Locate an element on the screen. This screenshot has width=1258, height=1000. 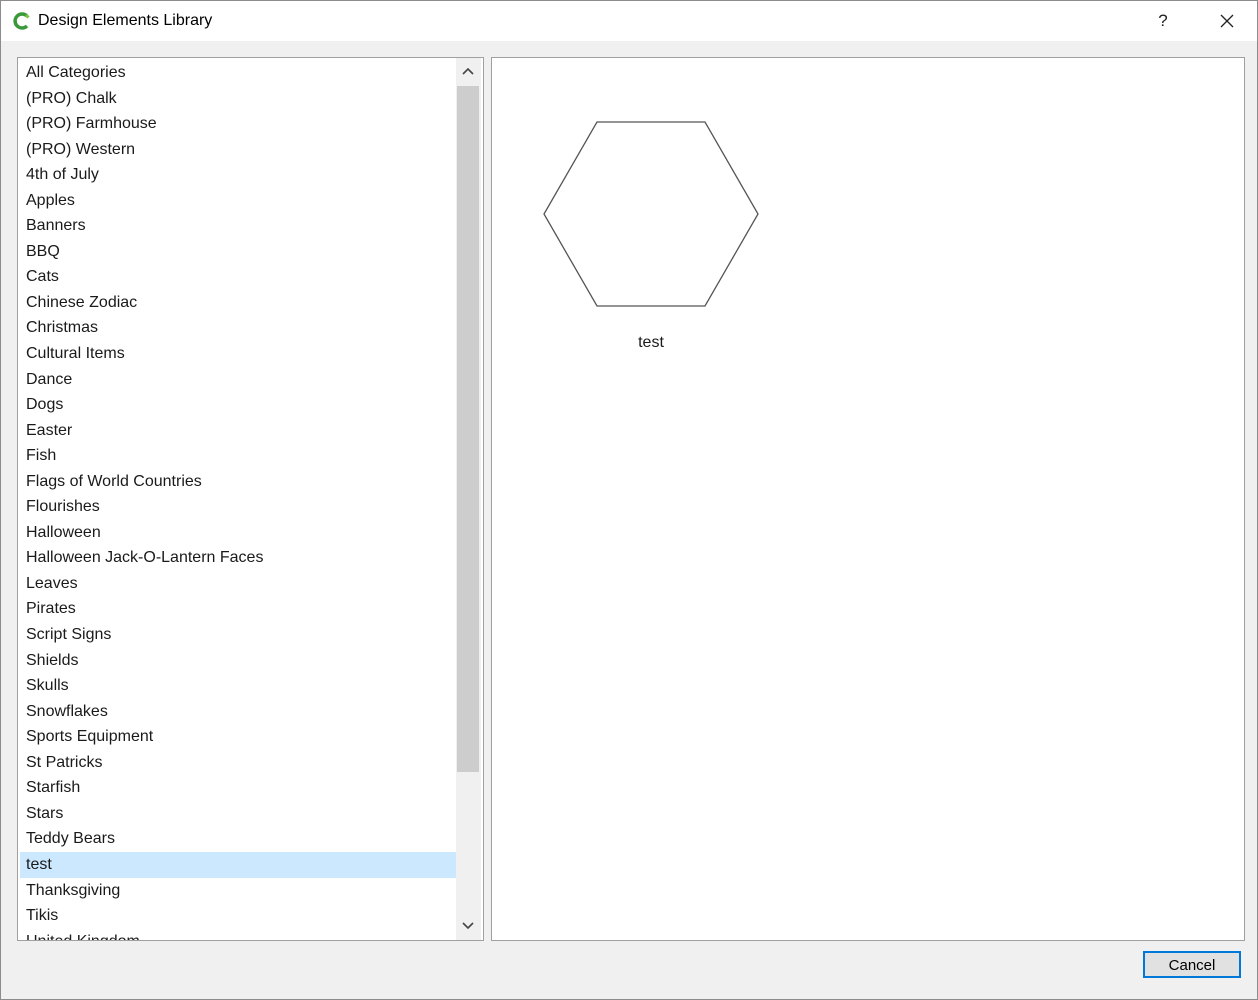
category-list-item: Starfish is located at coordinates (237, 788).